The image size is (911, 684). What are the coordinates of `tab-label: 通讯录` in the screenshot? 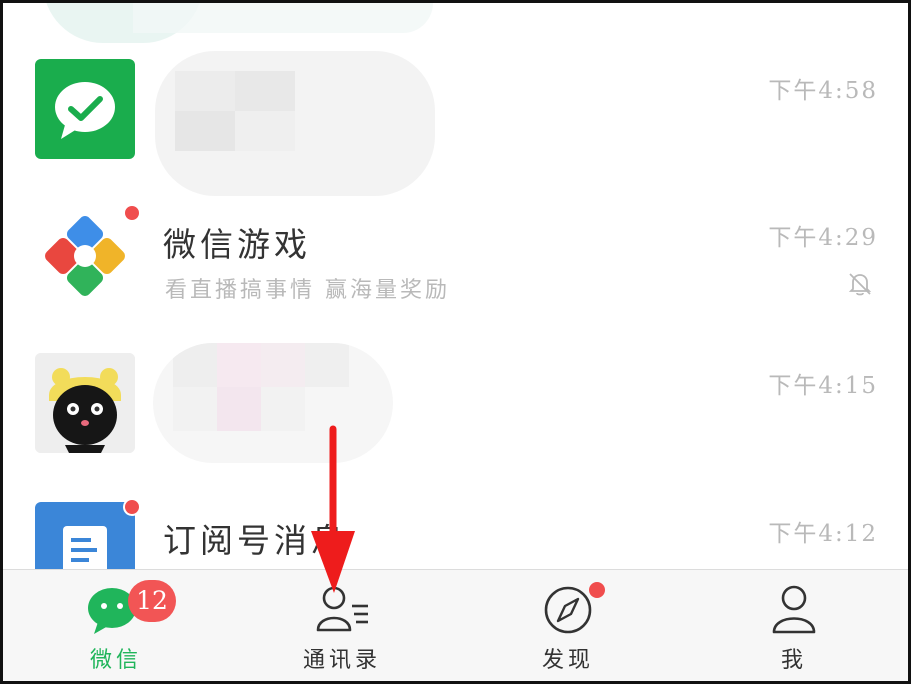 It's located at (341, 660).